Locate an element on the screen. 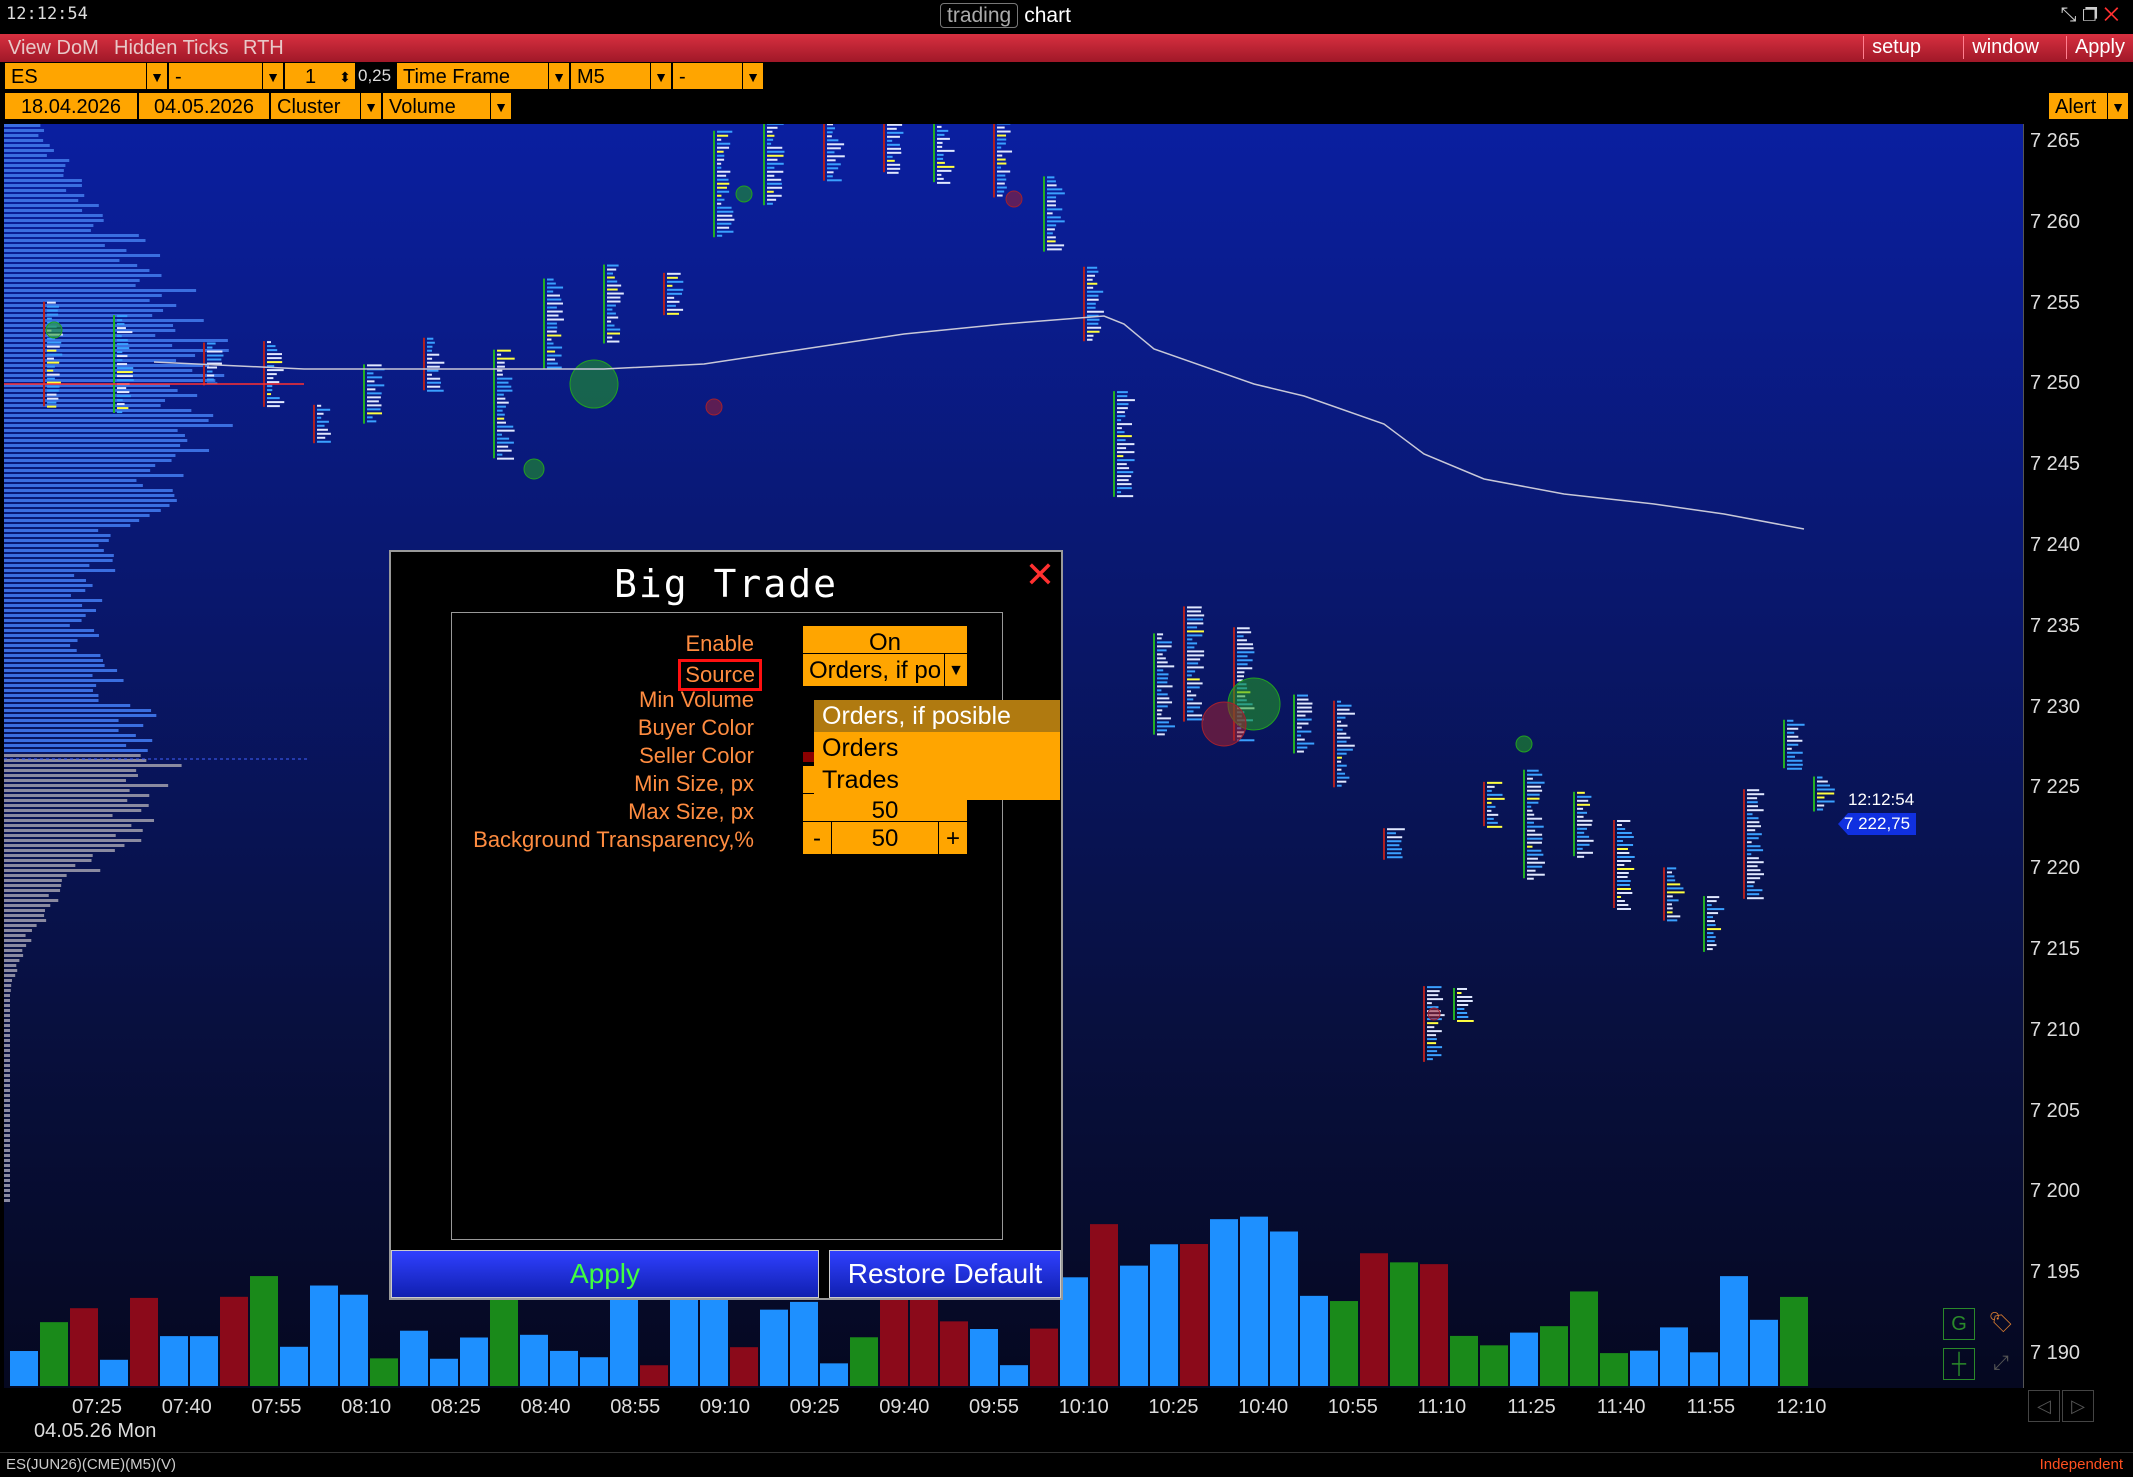 The height and width of the screenshot is (1477, 2133). multiplier-stepper: 1 ⬍ is located at coordinates (320, 76).